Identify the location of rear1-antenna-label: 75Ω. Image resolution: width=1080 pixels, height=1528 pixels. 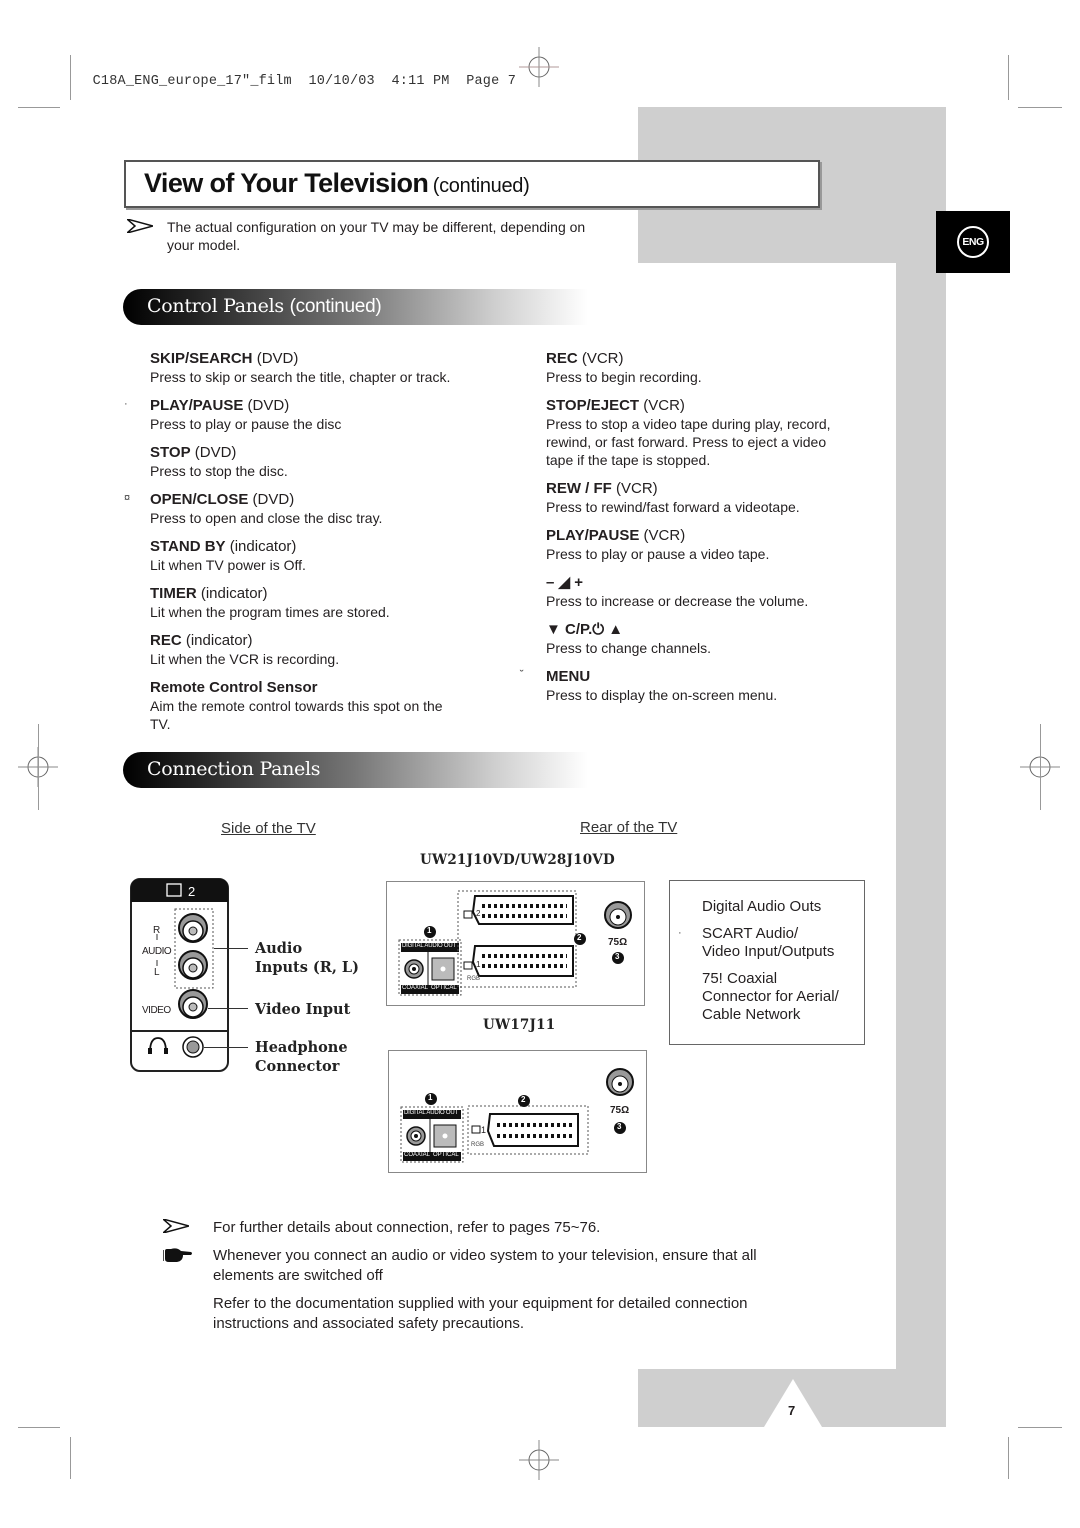
(618, 942).